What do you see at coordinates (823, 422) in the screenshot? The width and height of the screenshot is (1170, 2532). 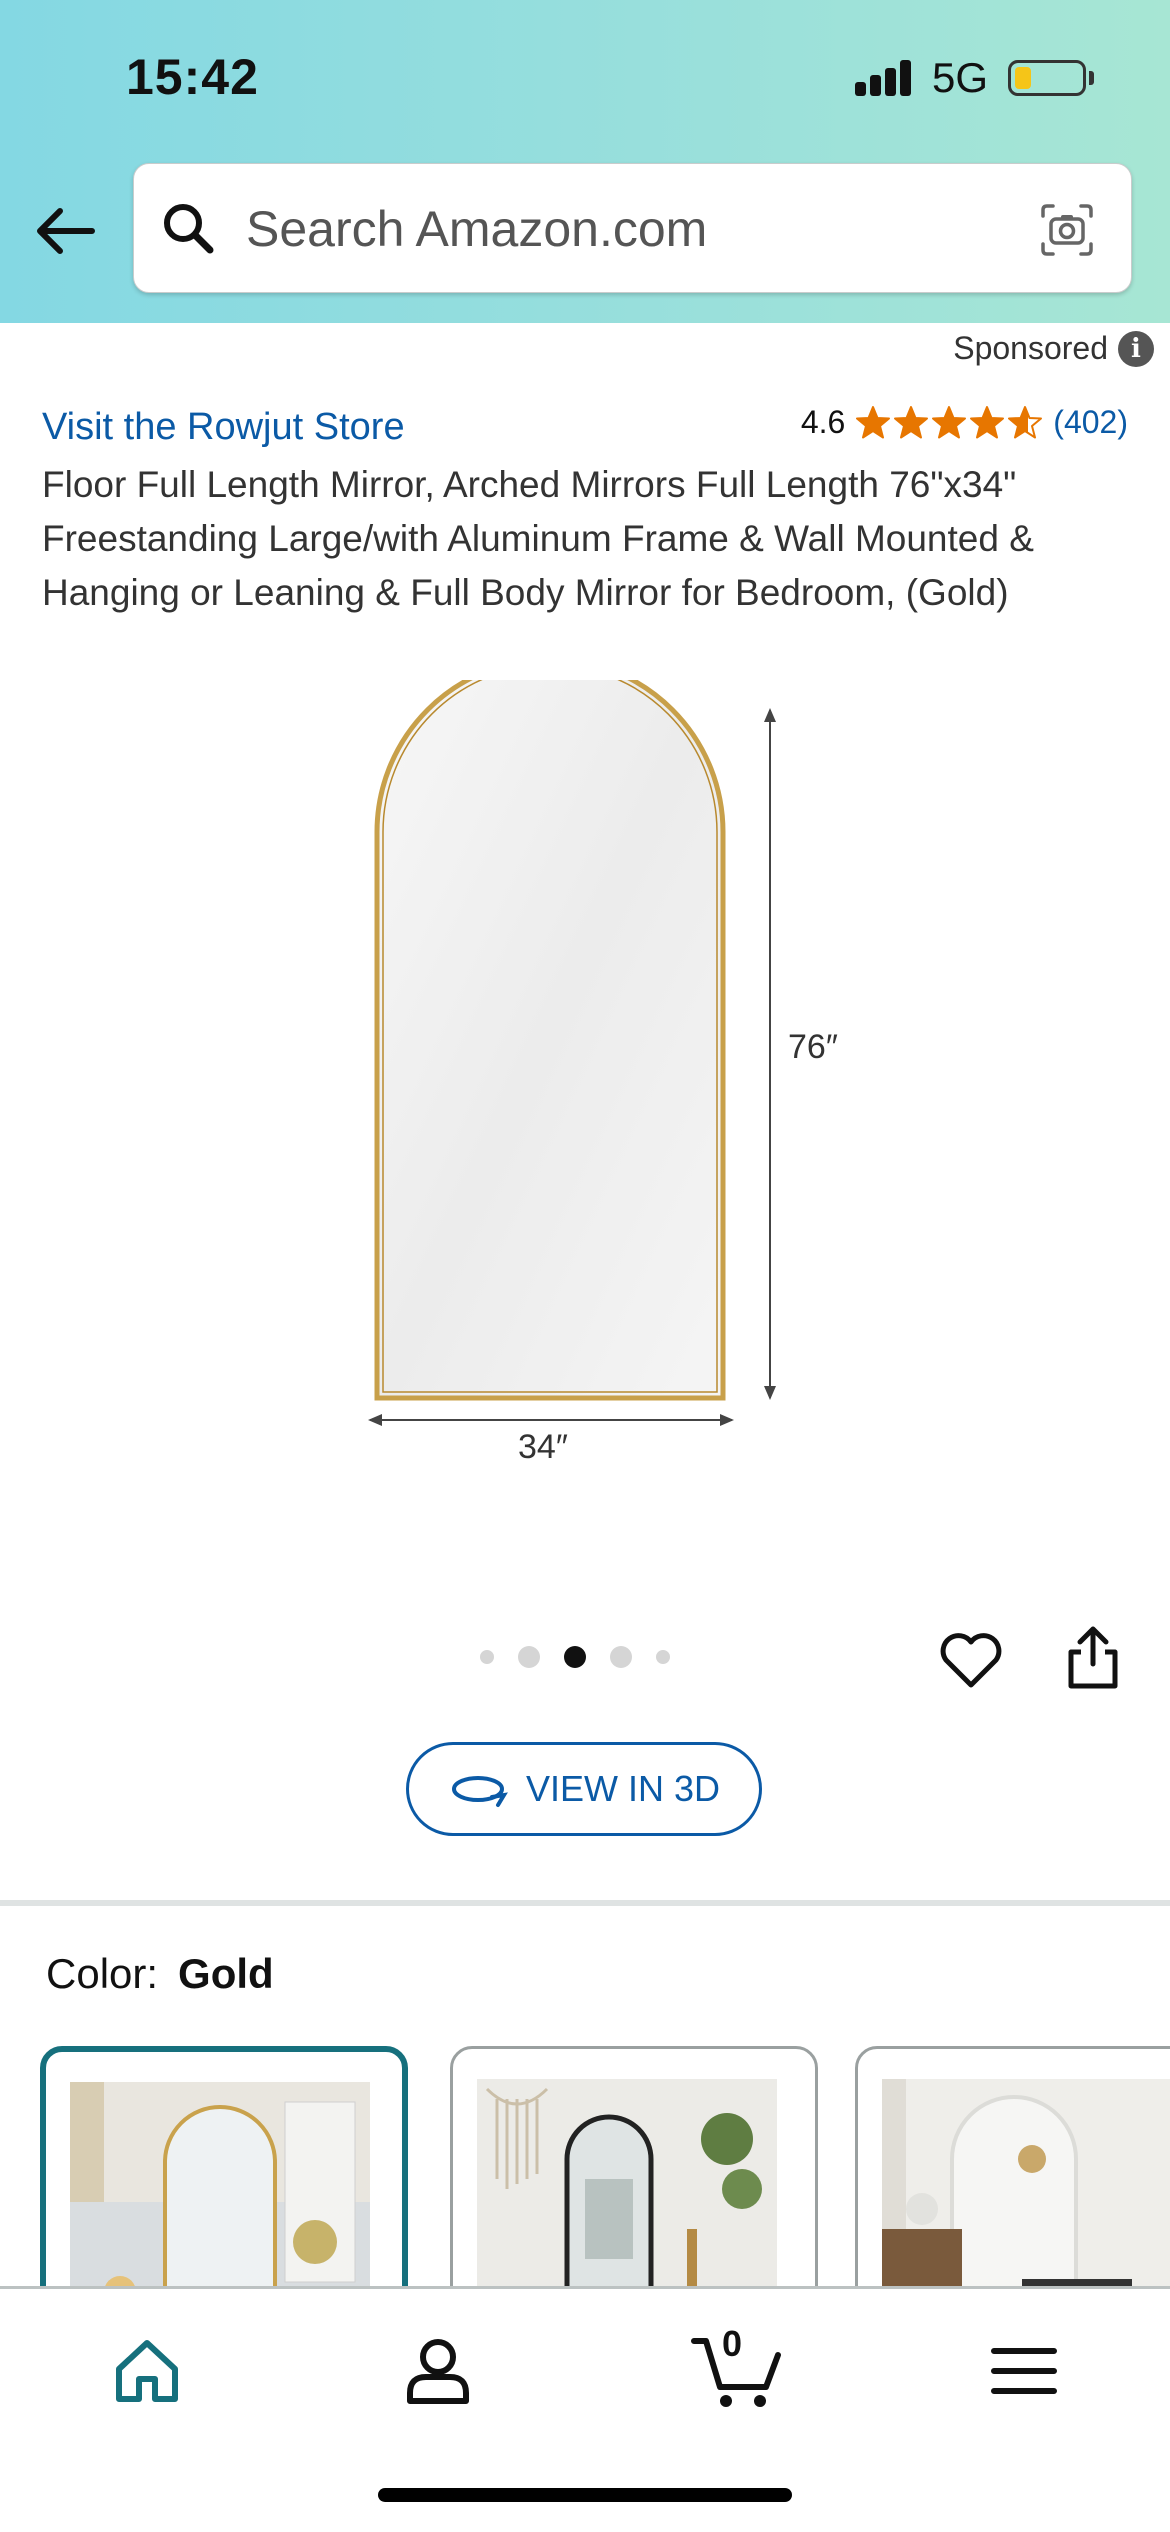 I see `rating-value: 4.6` at bounding box center [823, 422].